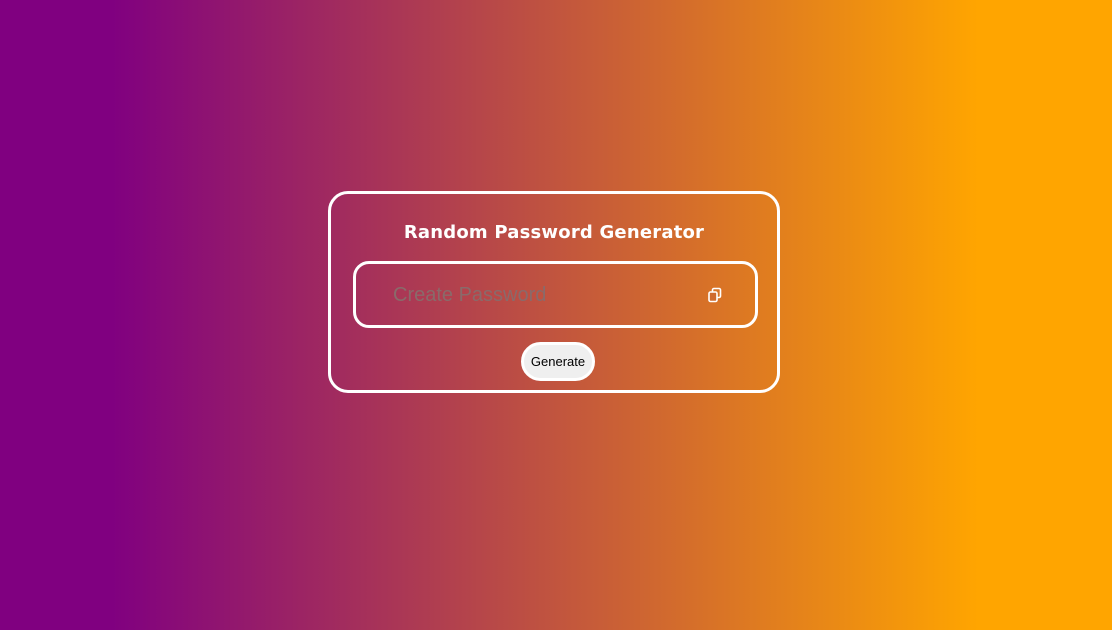  What do you see at coordinates (715, 295) in the screenshot?
I see `copy-icon` at bounding box center [715, 295].